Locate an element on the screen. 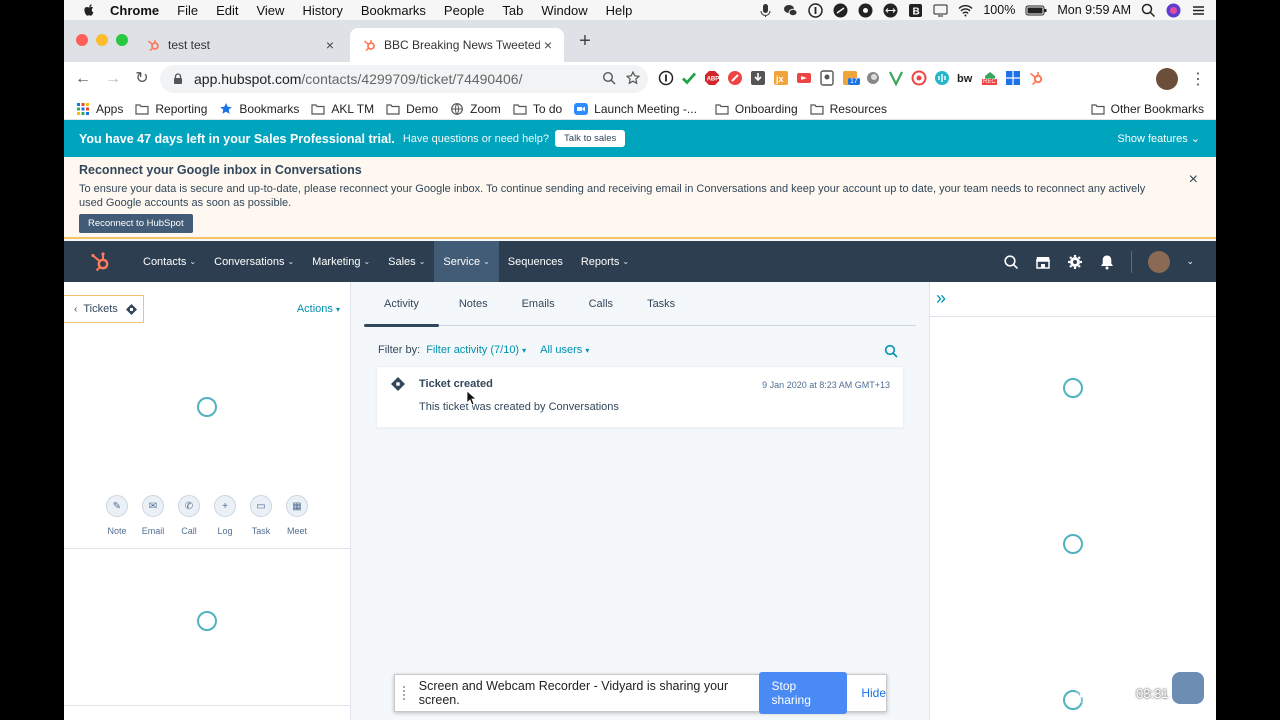 The height and width of the screenshot is (720, 1280). clock: Mon 9:59 AM is located at coordinates (1094, 10).